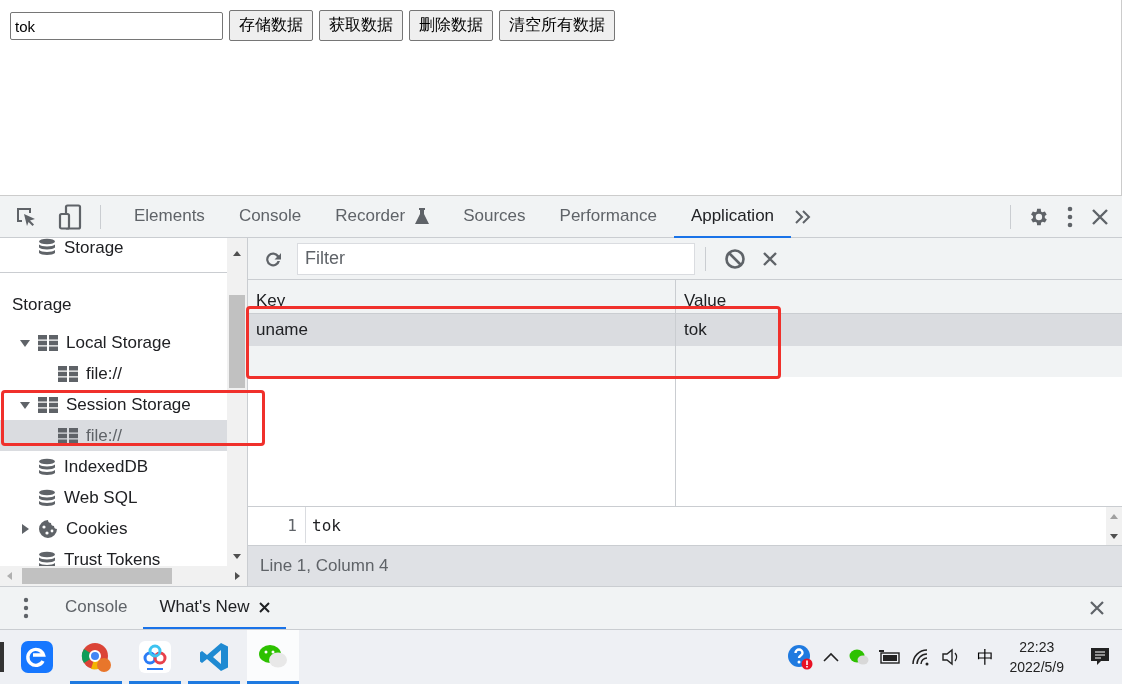 Image resolution: width=1122 pixels, height=684 pixels. I want to click on notification-icon, so click(1100, 657).